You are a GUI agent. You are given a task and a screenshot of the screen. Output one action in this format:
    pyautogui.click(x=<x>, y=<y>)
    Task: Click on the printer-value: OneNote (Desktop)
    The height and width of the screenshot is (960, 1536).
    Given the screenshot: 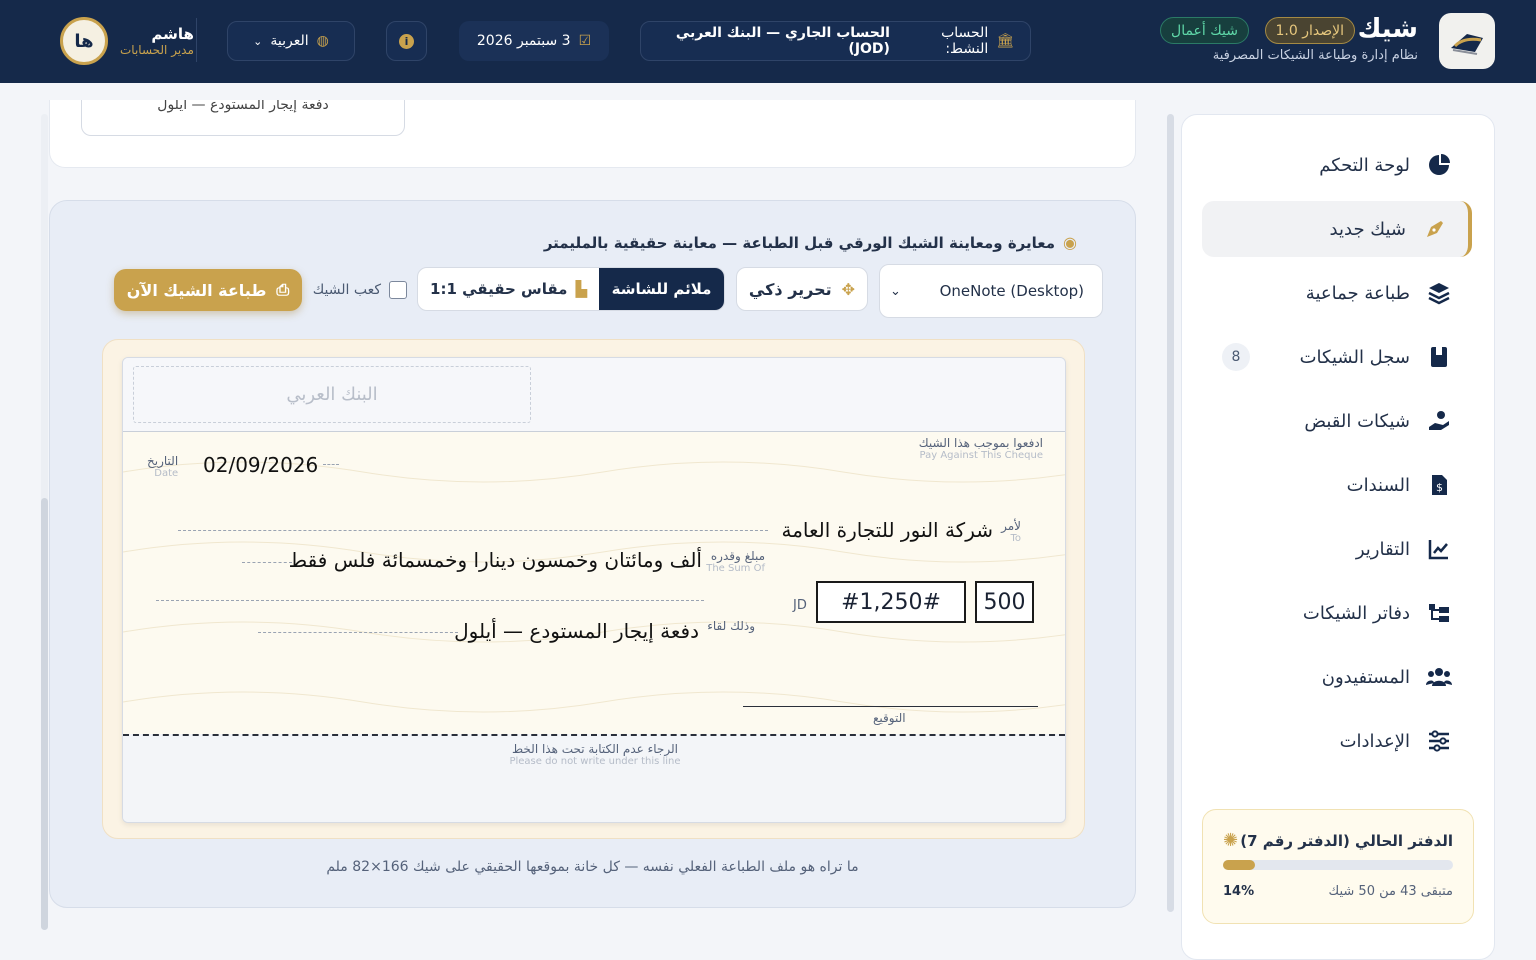 What is the action you would take?
    pyautogui.click(x=1011, y=291)
    